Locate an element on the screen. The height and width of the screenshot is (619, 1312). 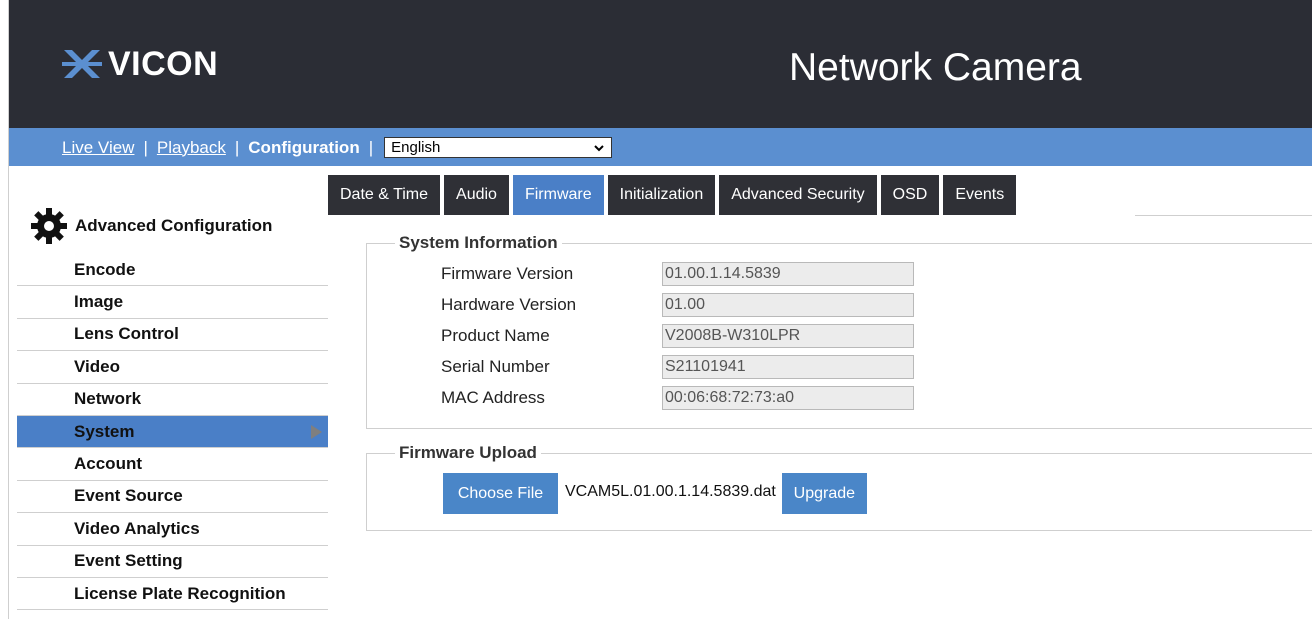
tab-audio: Audio is located at coordinates (476, 195).